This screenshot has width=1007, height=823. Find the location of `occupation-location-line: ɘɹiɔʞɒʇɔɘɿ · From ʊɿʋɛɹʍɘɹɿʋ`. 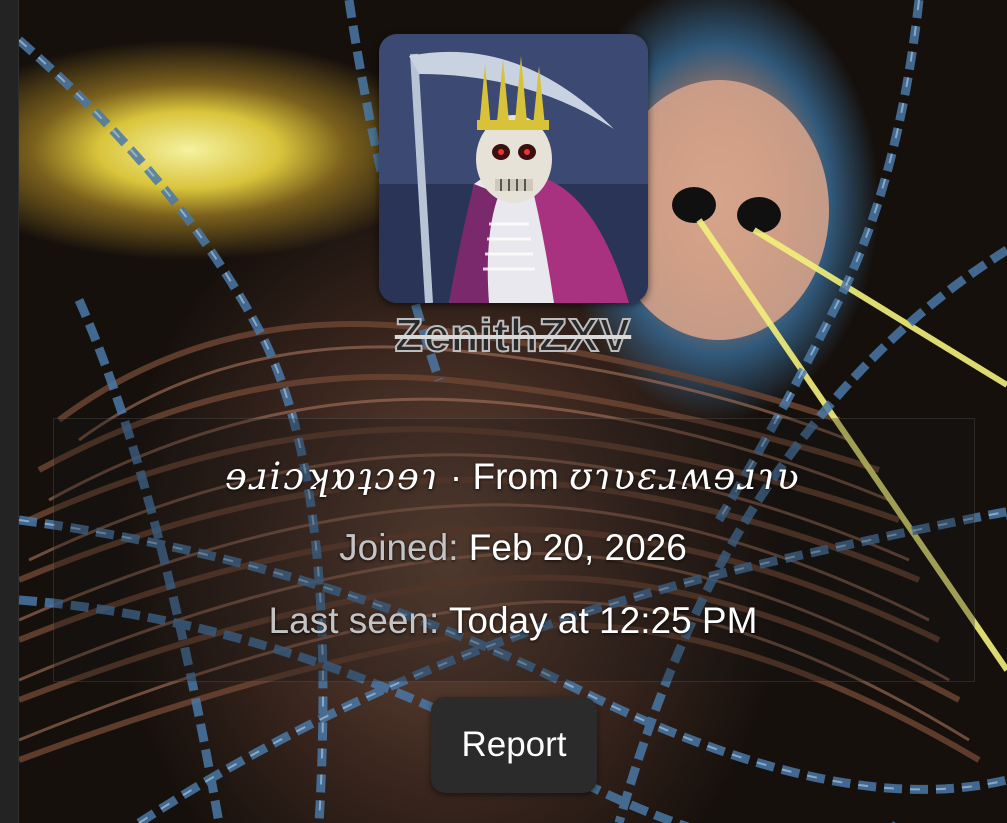

occupation-location-line: ɘɹiɔʞɒʇɔɘɿ · From ʊɿʋɛɹʍɘɹɿʋ is located at coordinates (513, 476).